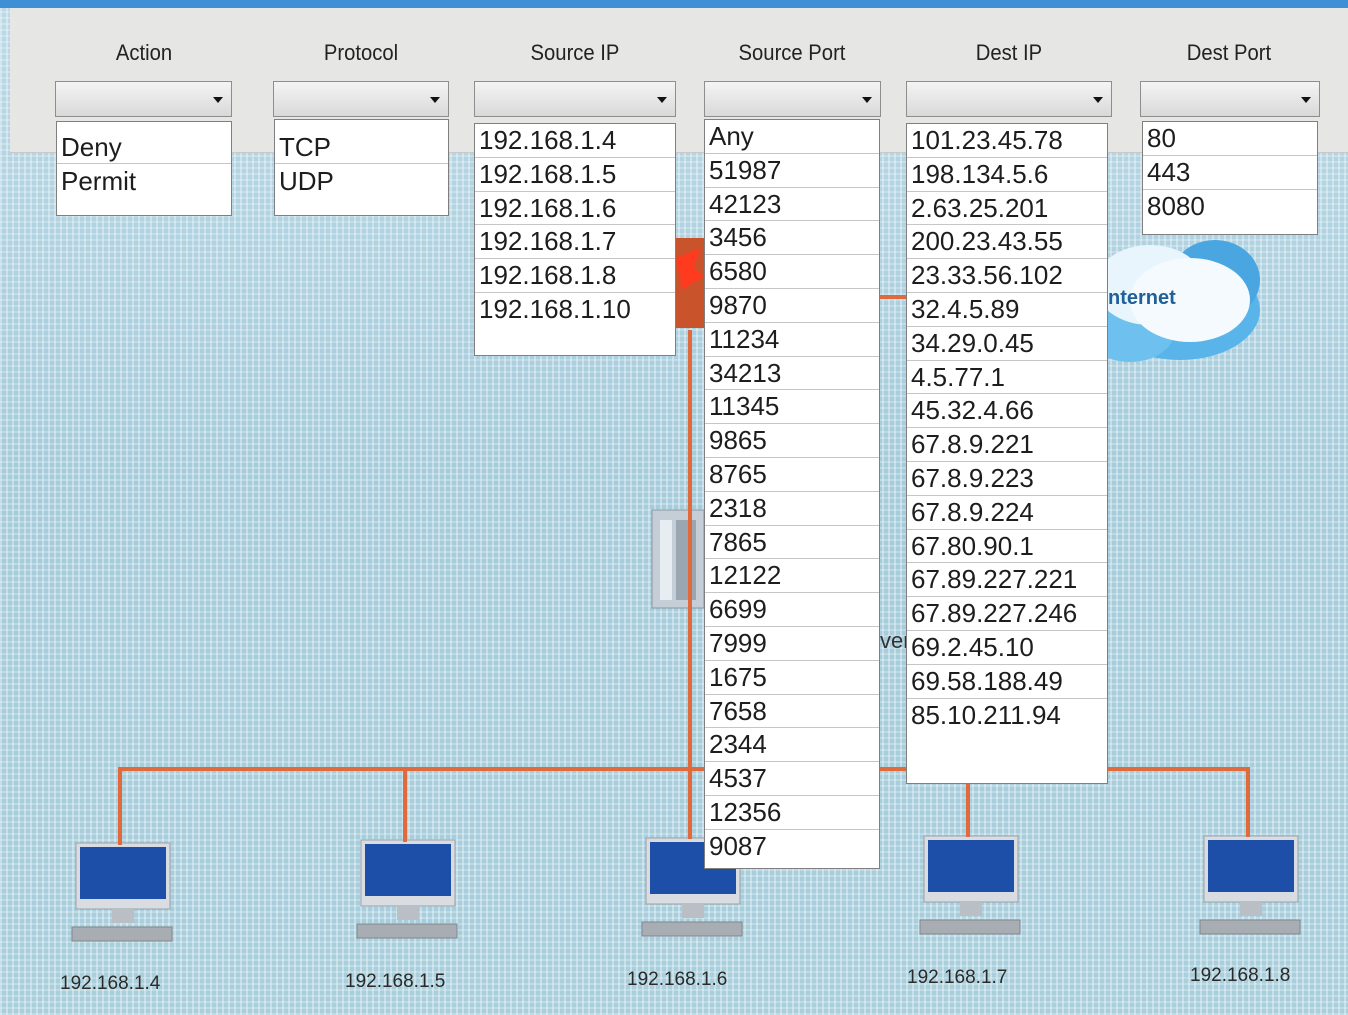 Image resolution: width=1348 pixels, height=1015 pixels. Describe the element at coordinates (1240, 975) in the screenshot. I see `host-label-5: 192.168.1.8` at that location.